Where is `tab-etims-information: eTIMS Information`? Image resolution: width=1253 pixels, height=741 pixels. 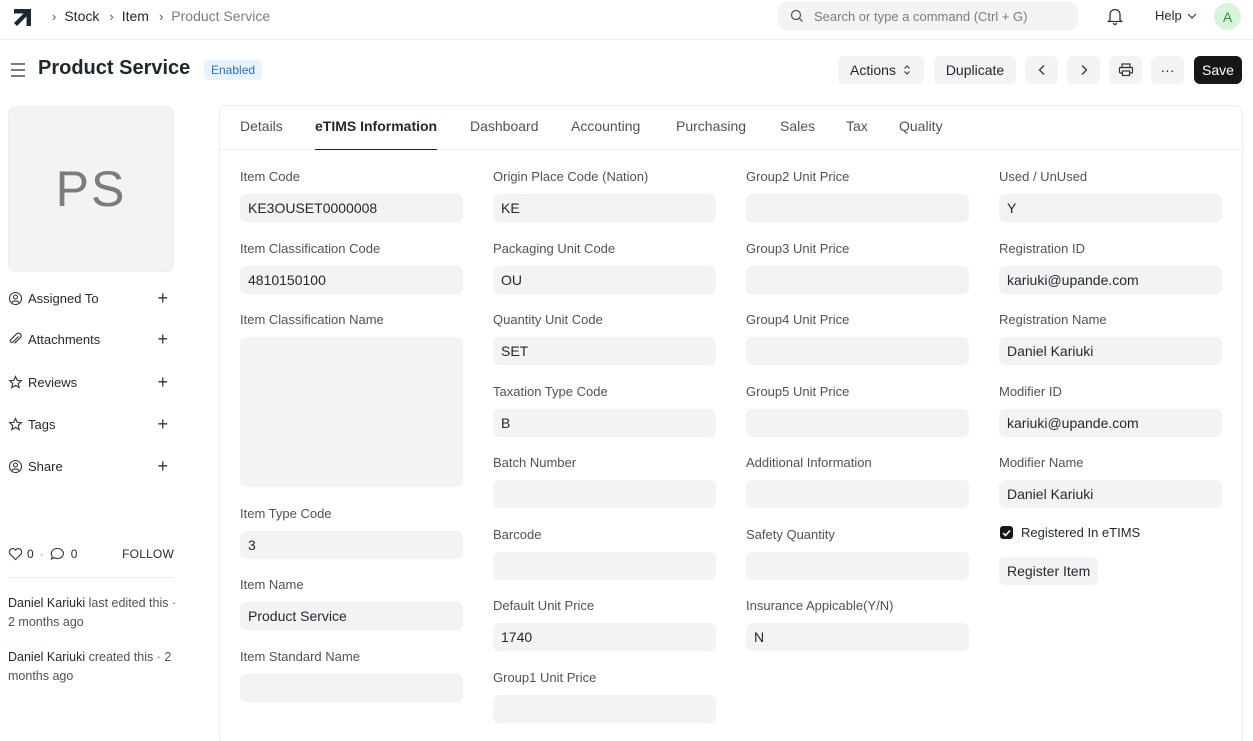 tab-etims-information: eTIMS Information is located at coordinates (376, 134).